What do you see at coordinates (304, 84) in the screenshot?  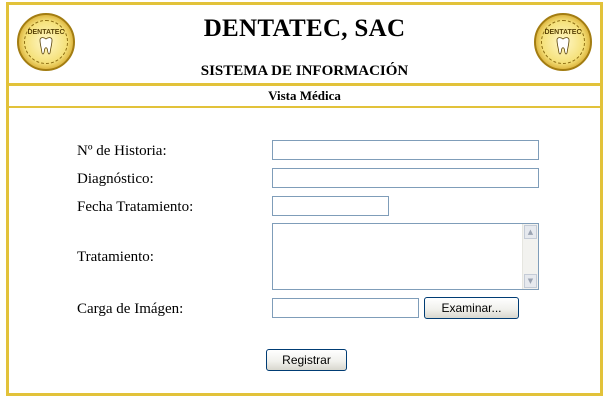 I see `header-divider` at bounding box center [304, 84].